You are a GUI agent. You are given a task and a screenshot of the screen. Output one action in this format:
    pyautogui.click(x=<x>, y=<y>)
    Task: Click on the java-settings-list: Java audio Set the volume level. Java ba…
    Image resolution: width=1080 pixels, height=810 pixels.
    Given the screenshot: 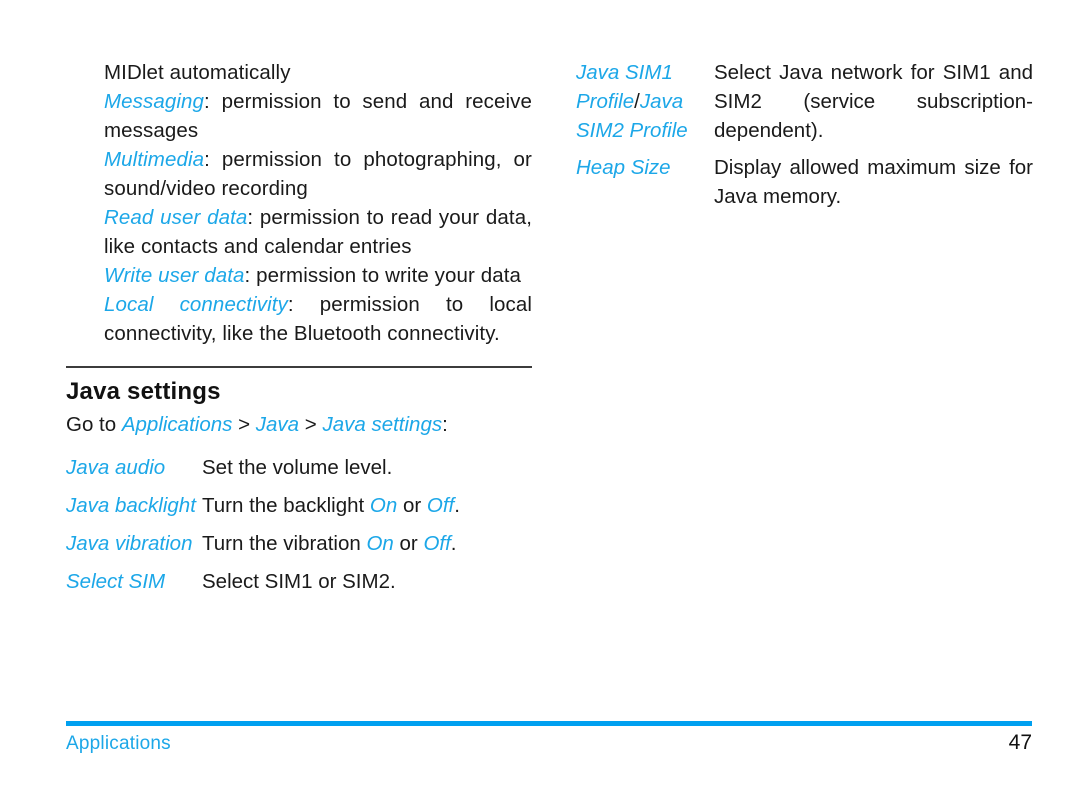 What is the action you would take?
    pyautogui.click(x=299, y=524)
    